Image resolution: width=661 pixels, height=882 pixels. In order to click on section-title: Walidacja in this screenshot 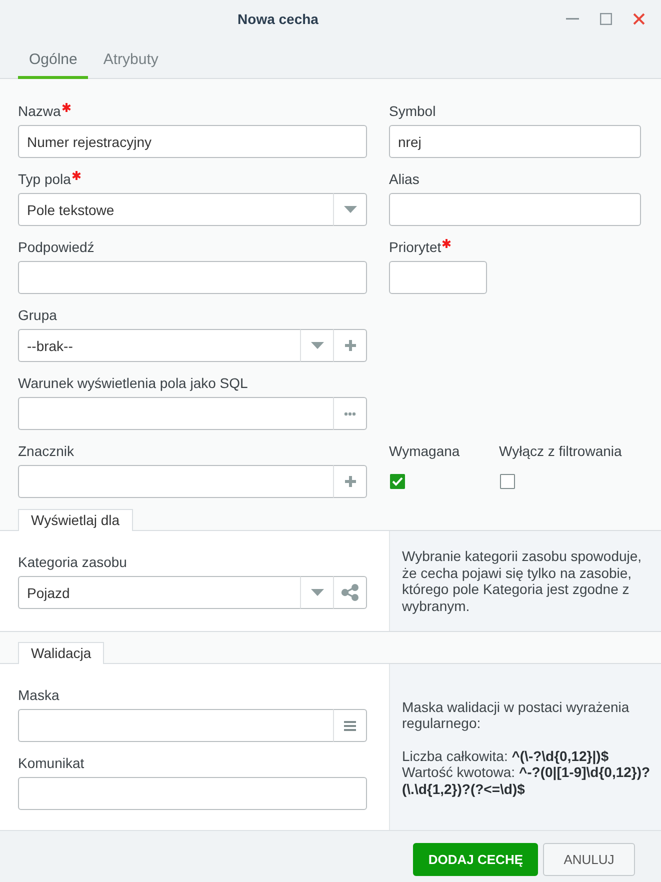, I will do `click(61, 653)`.